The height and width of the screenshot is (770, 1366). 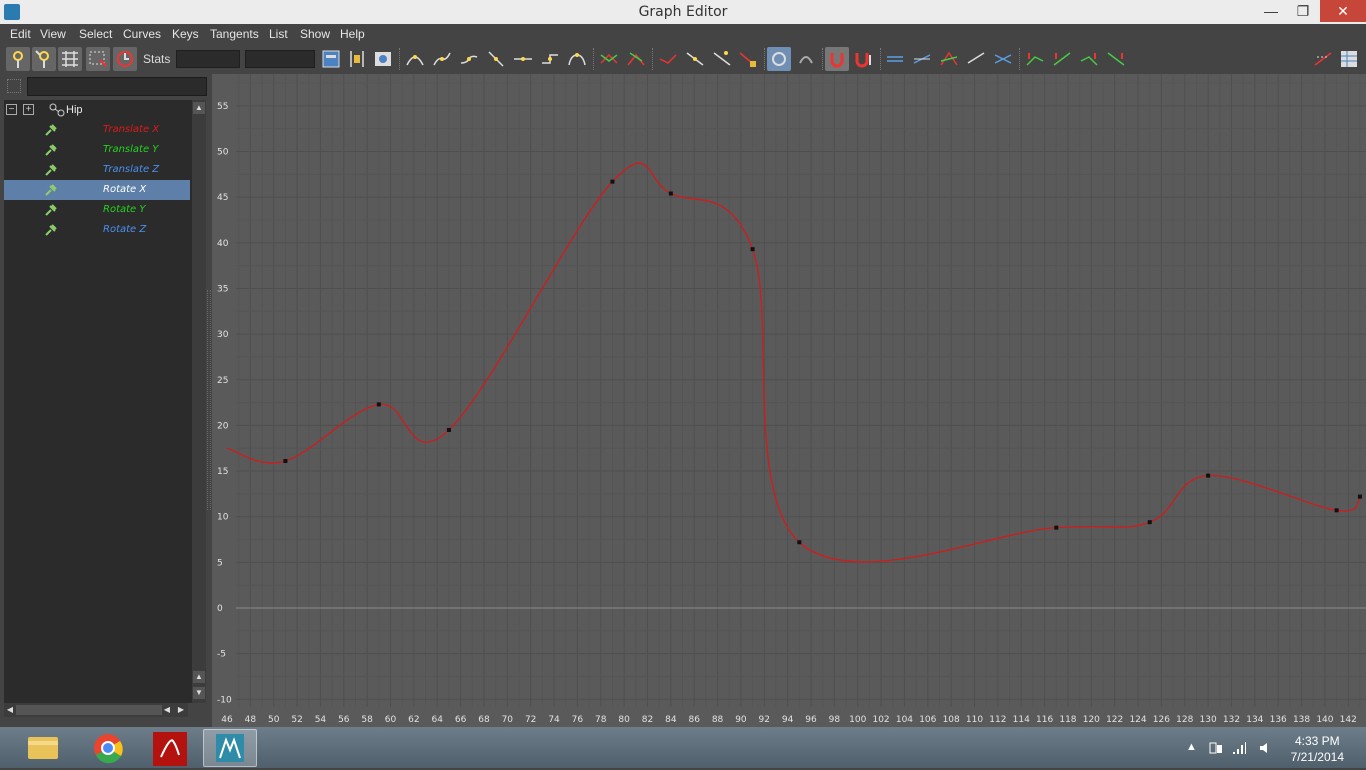 I want to click on chrome-taskbar-icon, so click(x=108, y=748).